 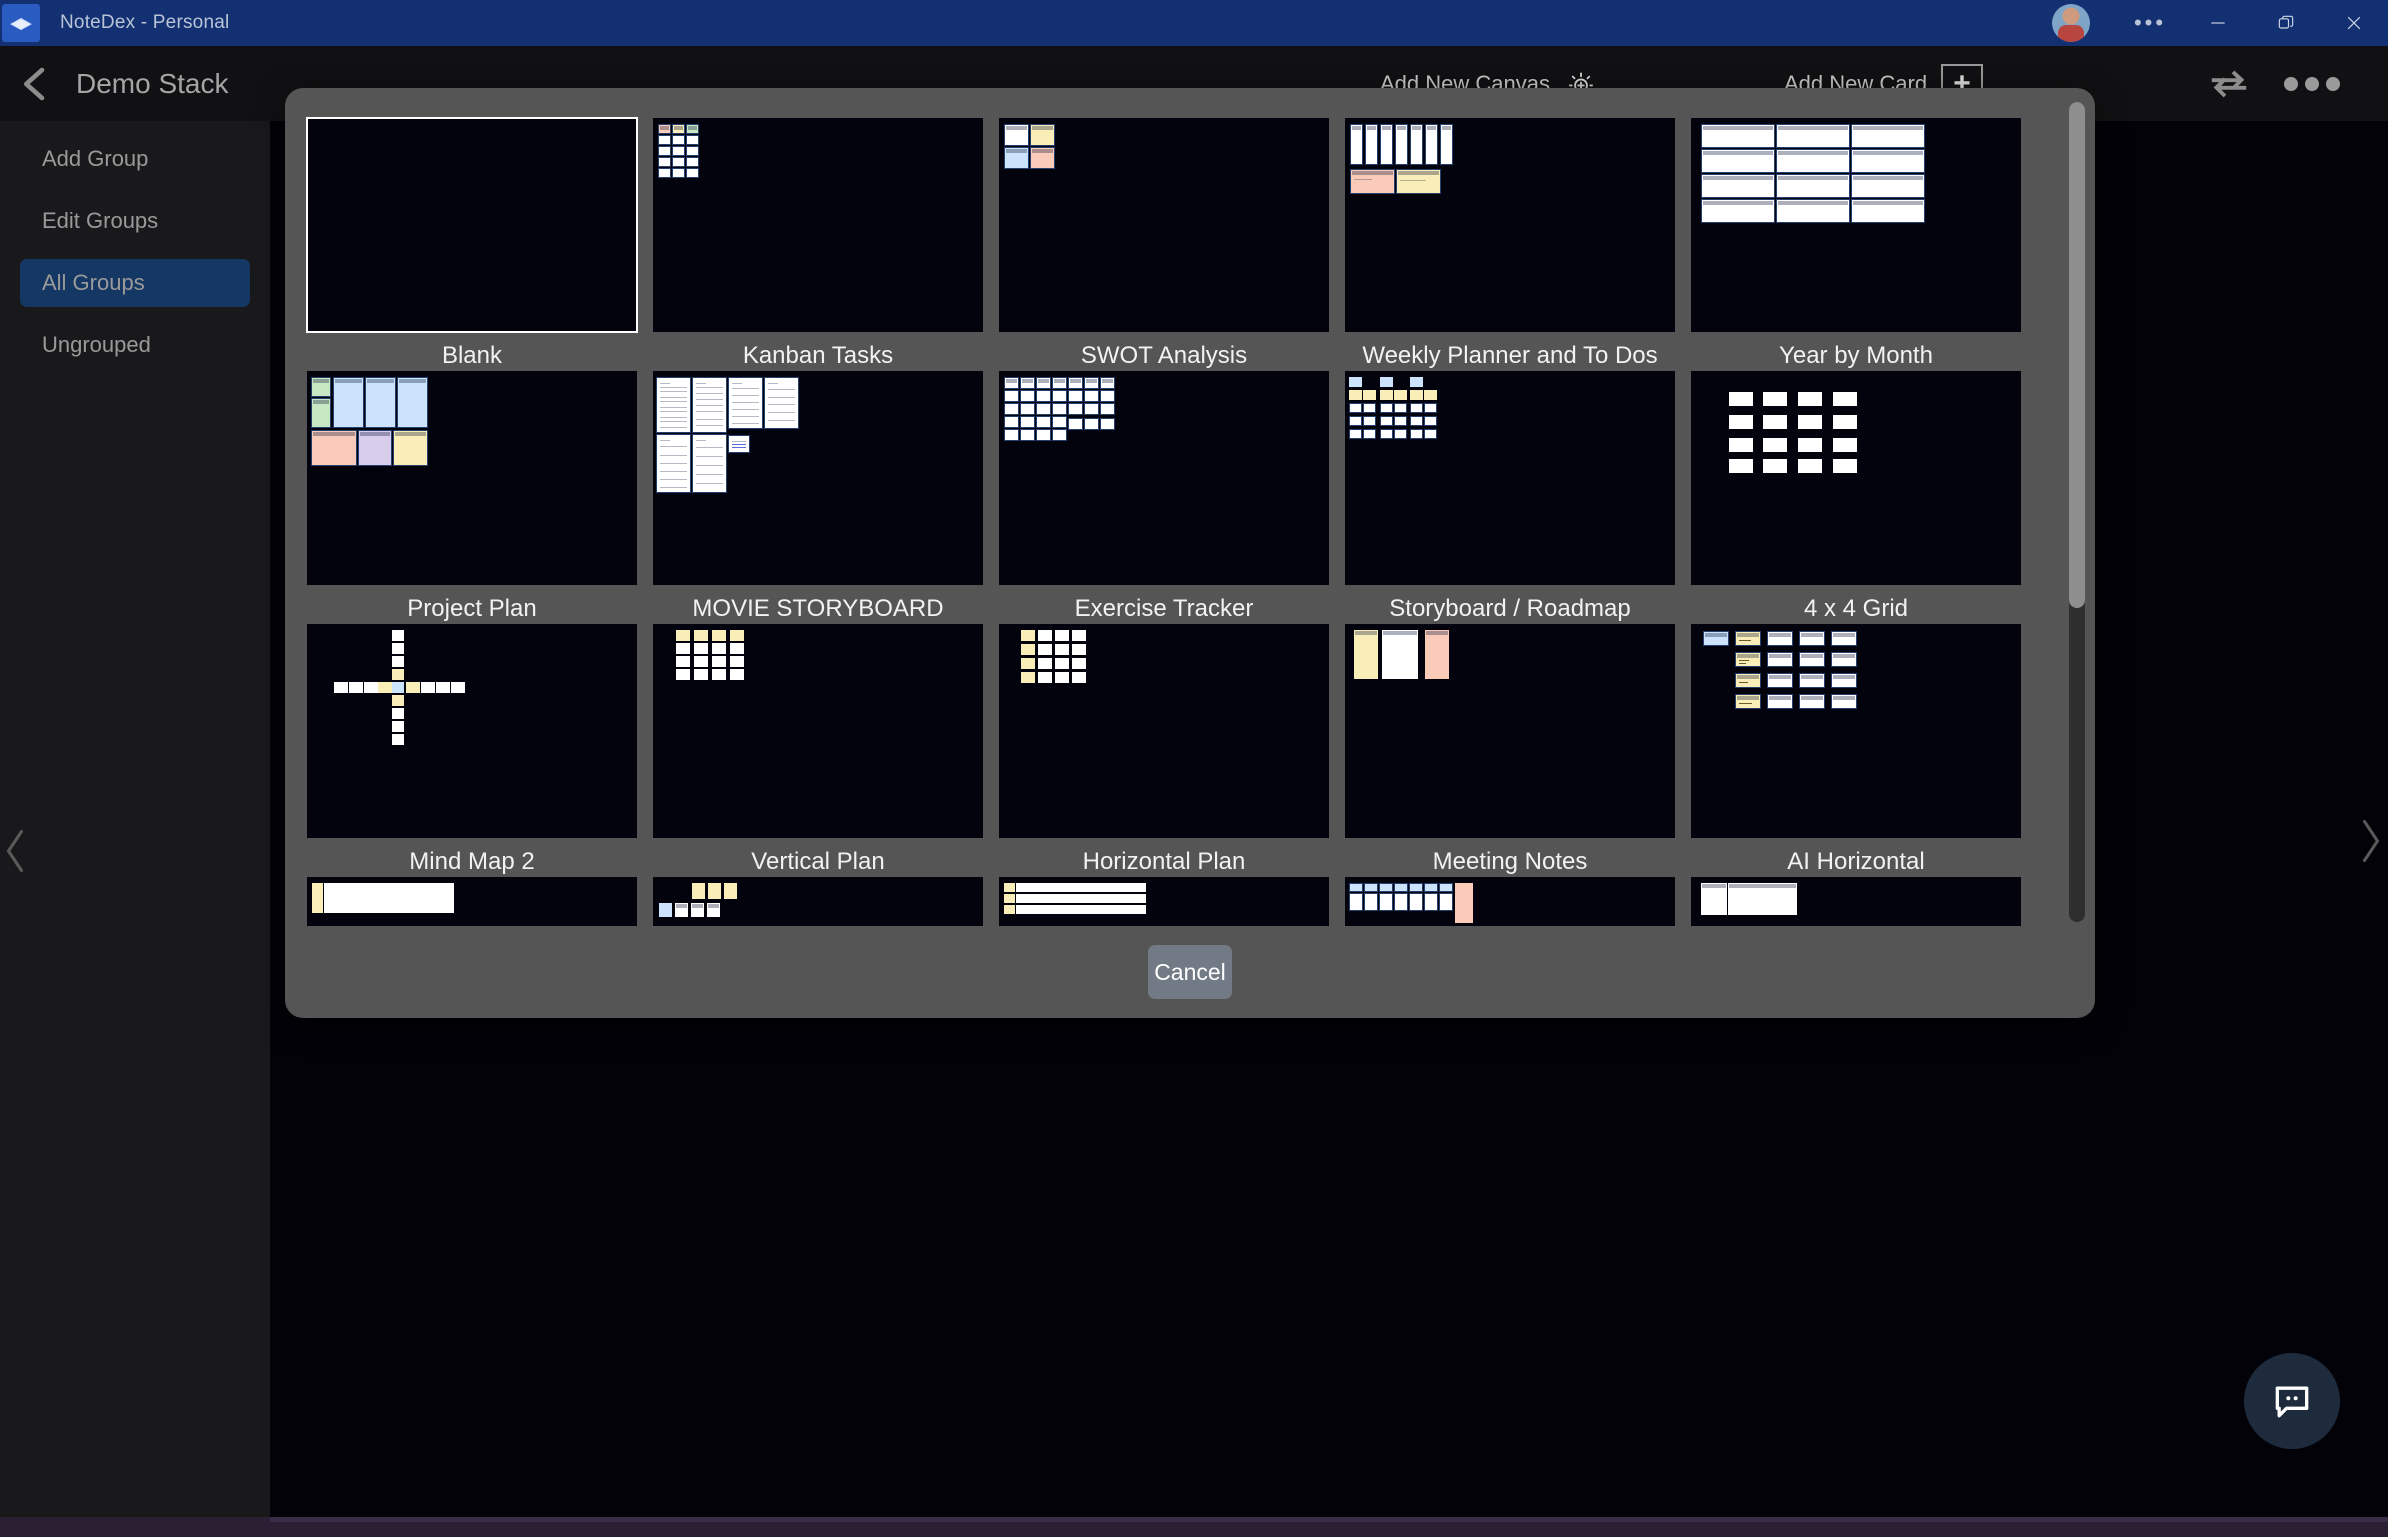 I want to click on scrollbar-thumb, so click(x=2077, y=355).